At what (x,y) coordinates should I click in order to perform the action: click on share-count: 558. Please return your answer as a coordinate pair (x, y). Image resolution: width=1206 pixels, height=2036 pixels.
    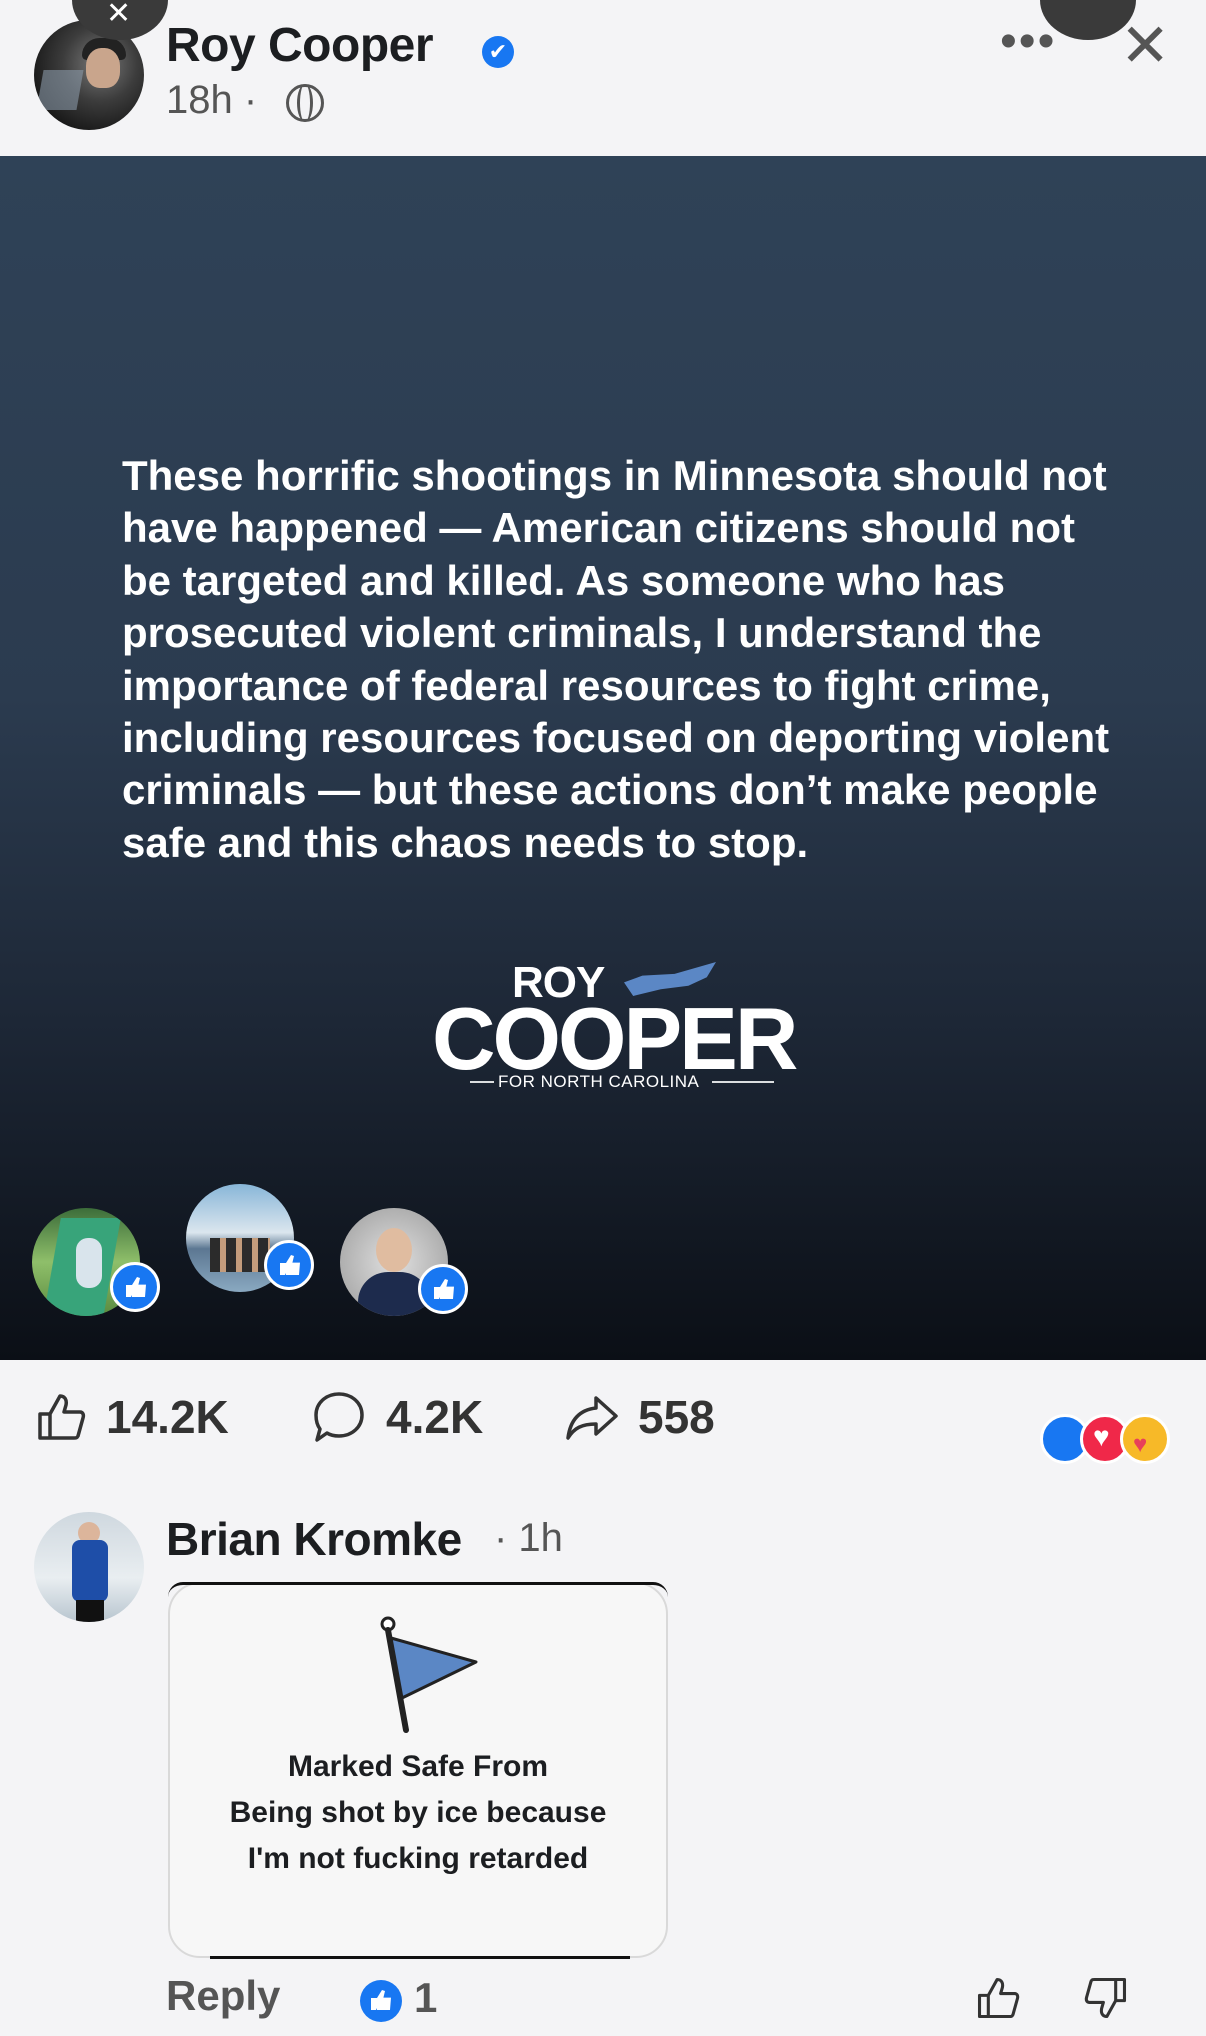
    Looking at the image, I should click on (676, 1417).